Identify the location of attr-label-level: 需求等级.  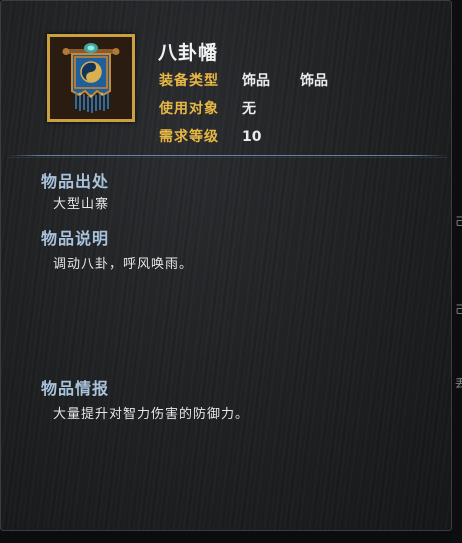
(189, 137).